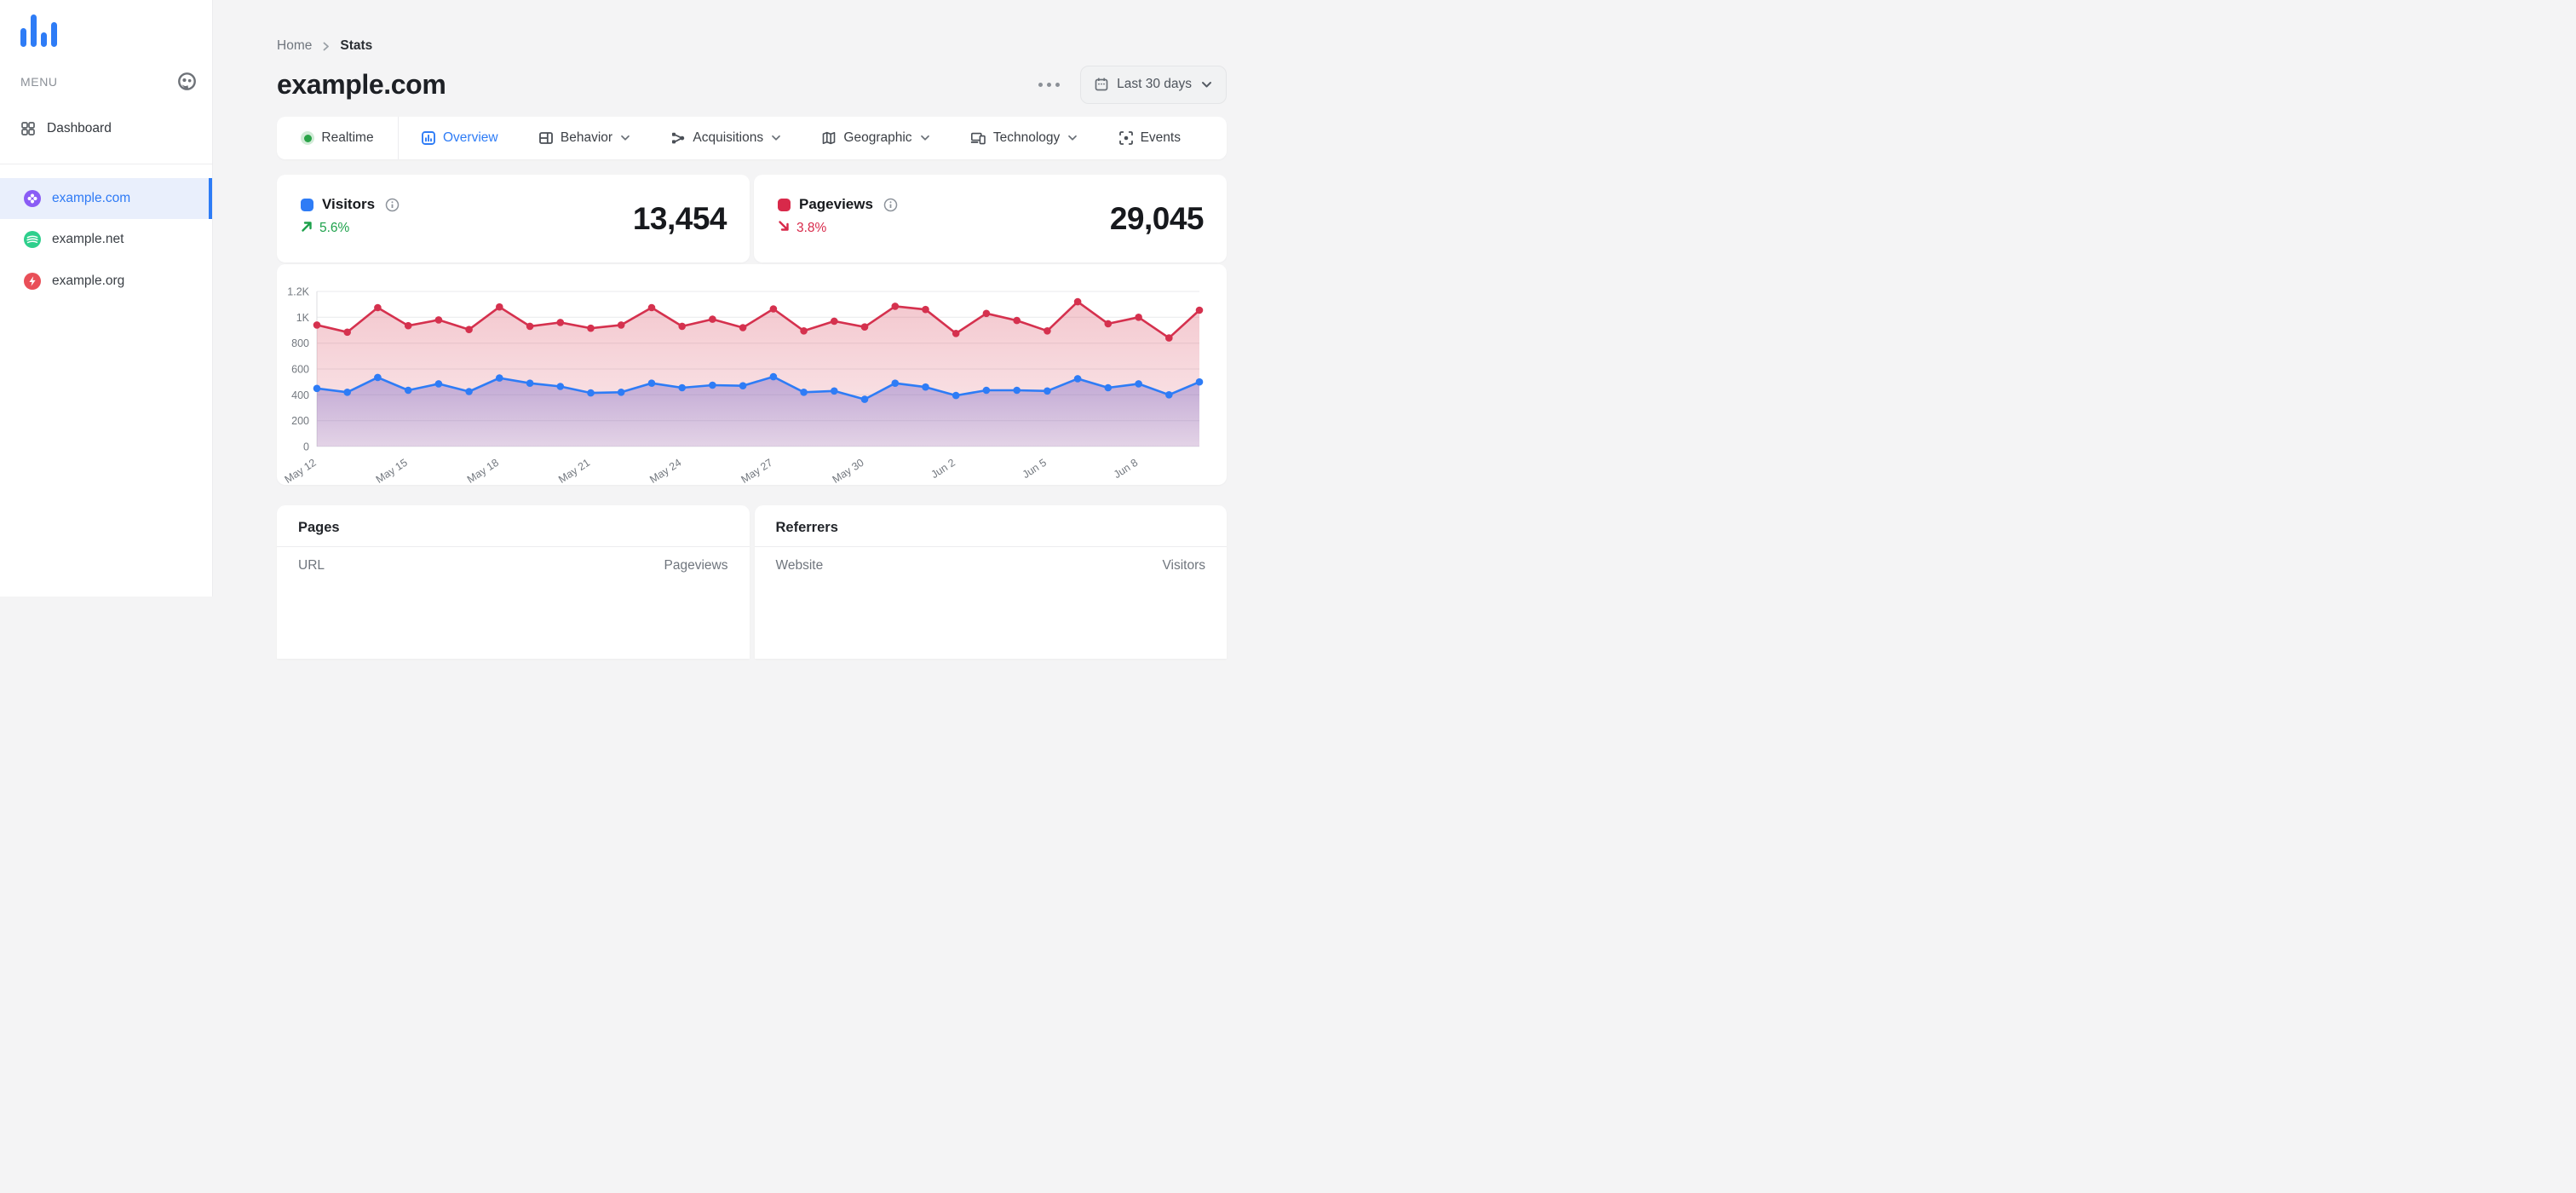 This screenshot has height=1193, width=2576. What do you see at coordinates (88, 239) in the screenshot?
I see `site-label: example.net` at bounding box center [88, 239].